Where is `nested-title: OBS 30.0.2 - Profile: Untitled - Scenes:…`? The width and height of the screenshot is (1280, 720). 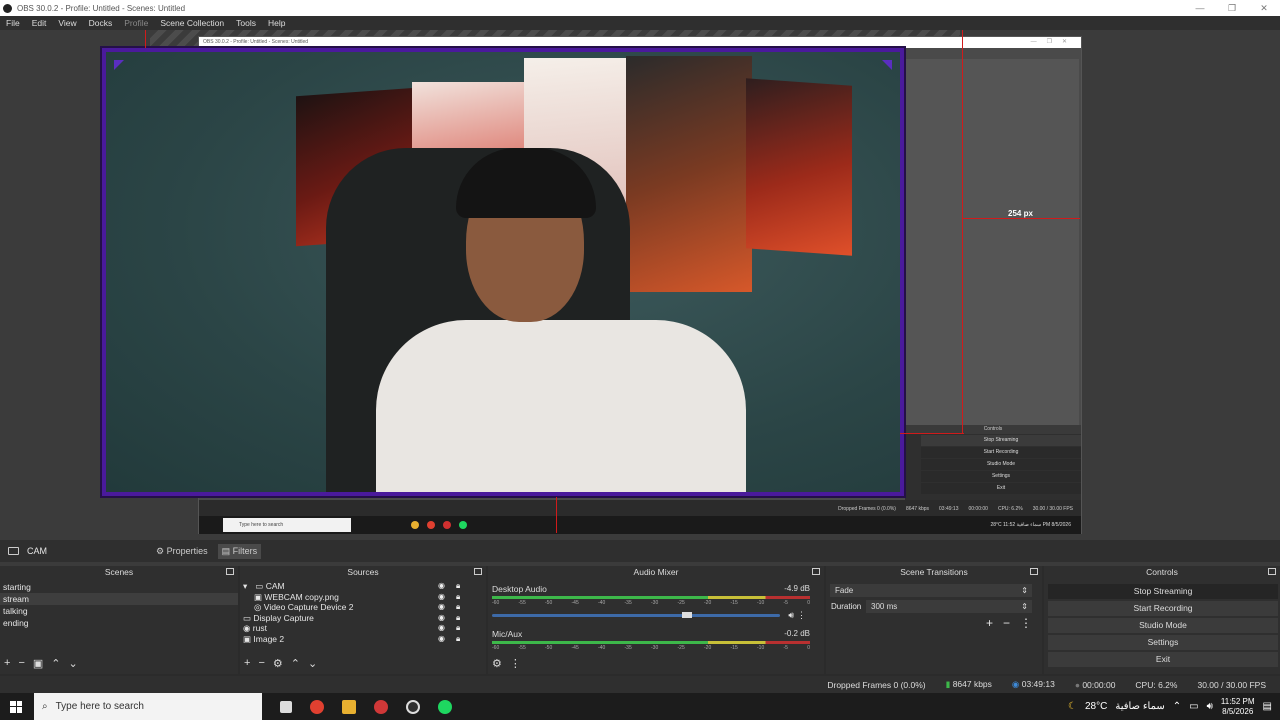
nested-title: OBS 30.0.2 - Profile: Untitled - Scenes:… is located at coordinates (640, 42).